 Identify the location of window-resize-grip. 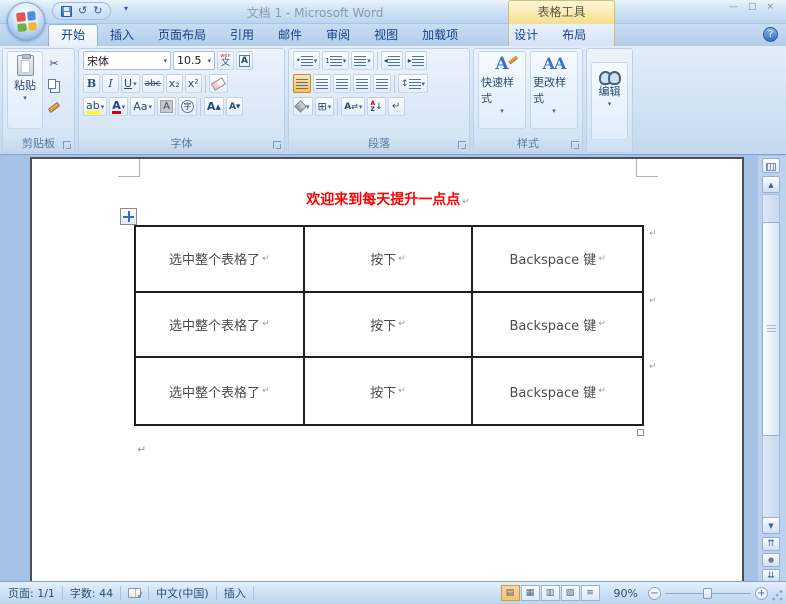
(777, 595).